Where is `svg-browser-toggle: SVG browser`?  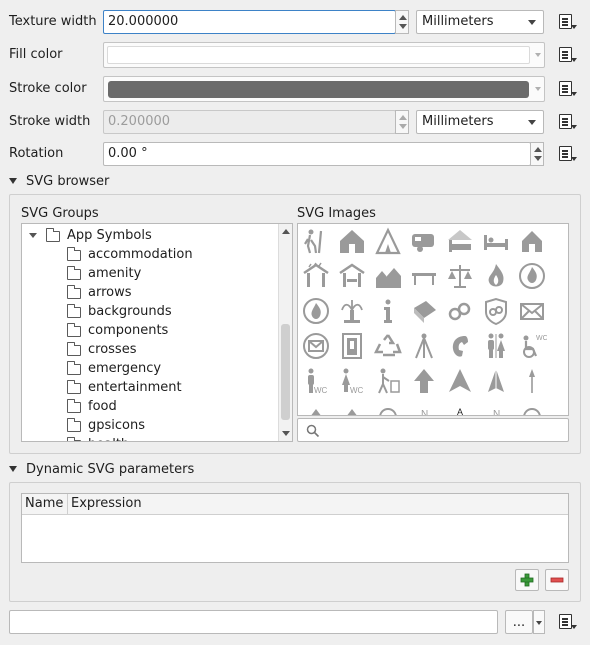 svg-browser-toggle: SVG browser is located at coordinates (59, 182).